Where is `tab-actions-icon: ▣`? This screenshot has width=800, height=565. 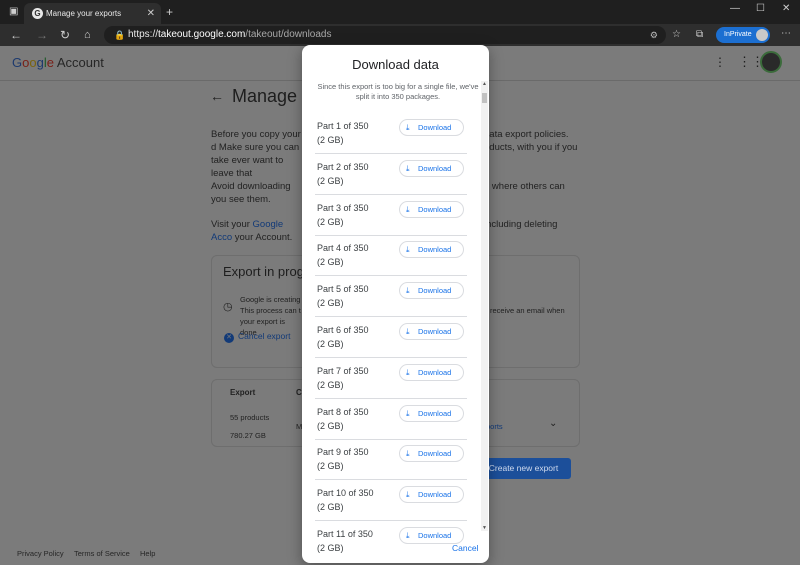
tab-actions-icon: ▣ is located at coordinates (13, 12).